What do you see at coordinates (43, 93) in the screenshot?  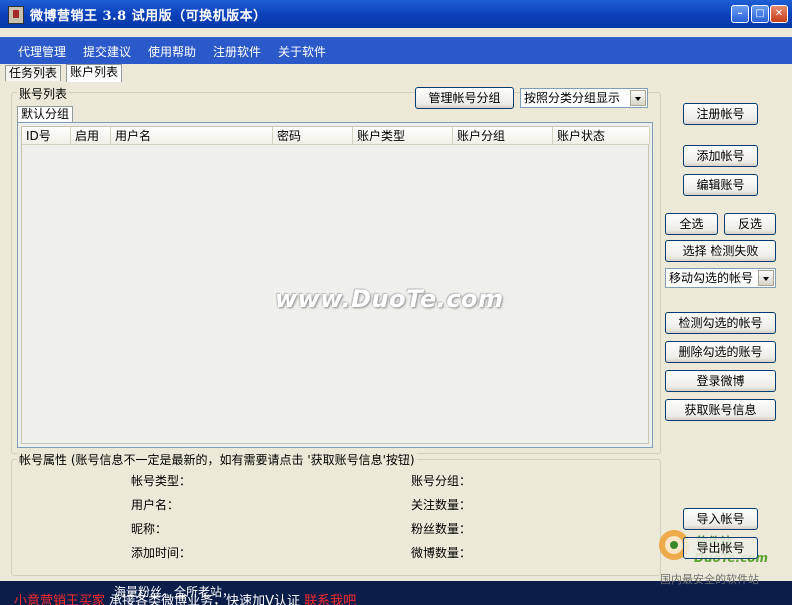 I see `account-list-title: 账号列表` at bounding box center [43, 93].